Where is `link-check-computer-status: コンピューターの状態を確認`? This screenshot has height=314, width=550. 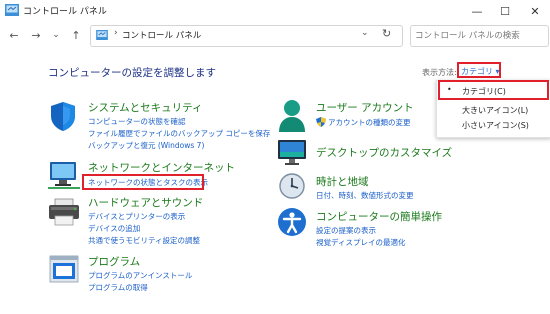
link-check-computer-status: コンピューターの状態を確認 is located at coordinates (137, 121).